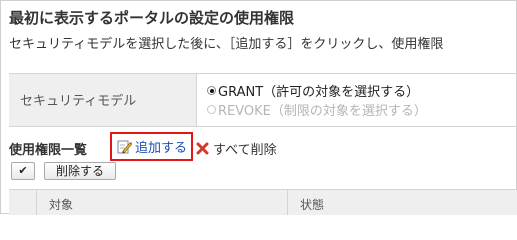  Describe the element at coordinates (61, 205) in the screenshot. I see `column-target: 対象` at that location.